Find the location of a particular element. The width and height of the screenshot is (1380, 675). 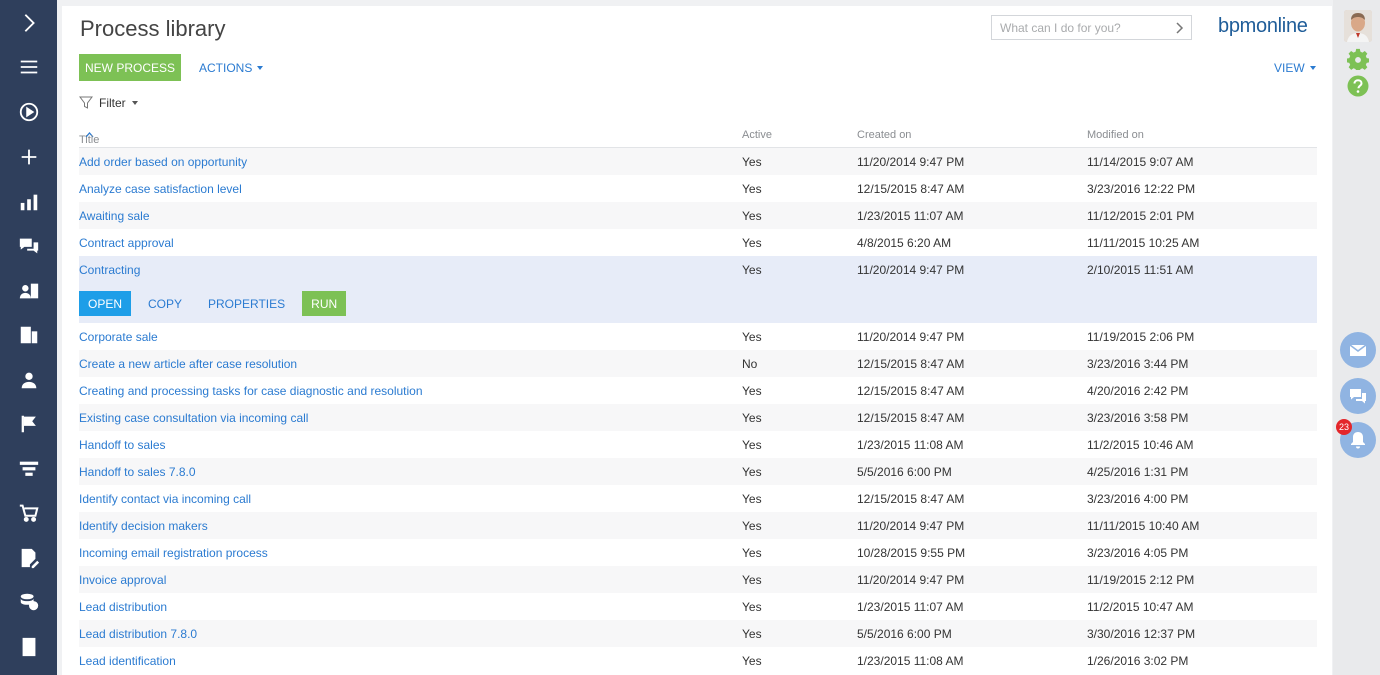

funnel-icon is located at coordinates (28, 469).